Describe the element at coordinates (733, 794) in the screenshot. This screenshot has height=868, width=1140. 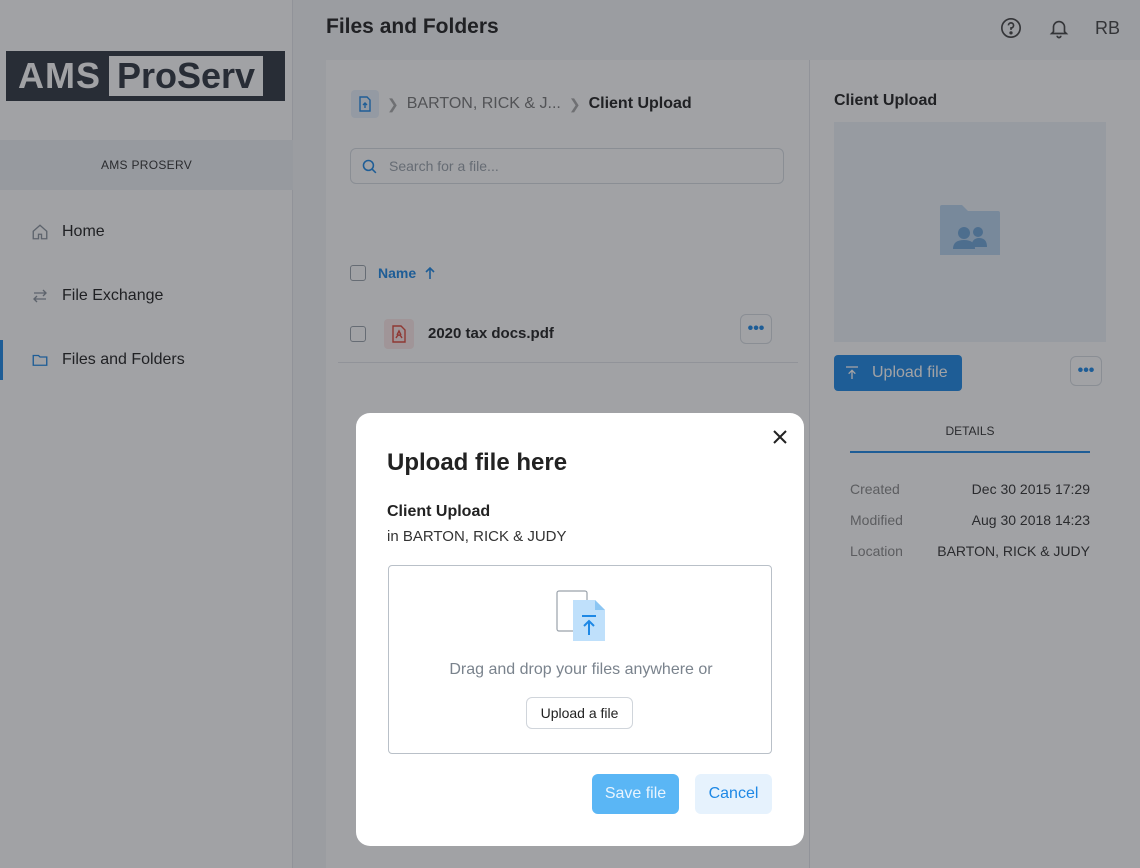
I see `cancel-button: Cancel` at that location.